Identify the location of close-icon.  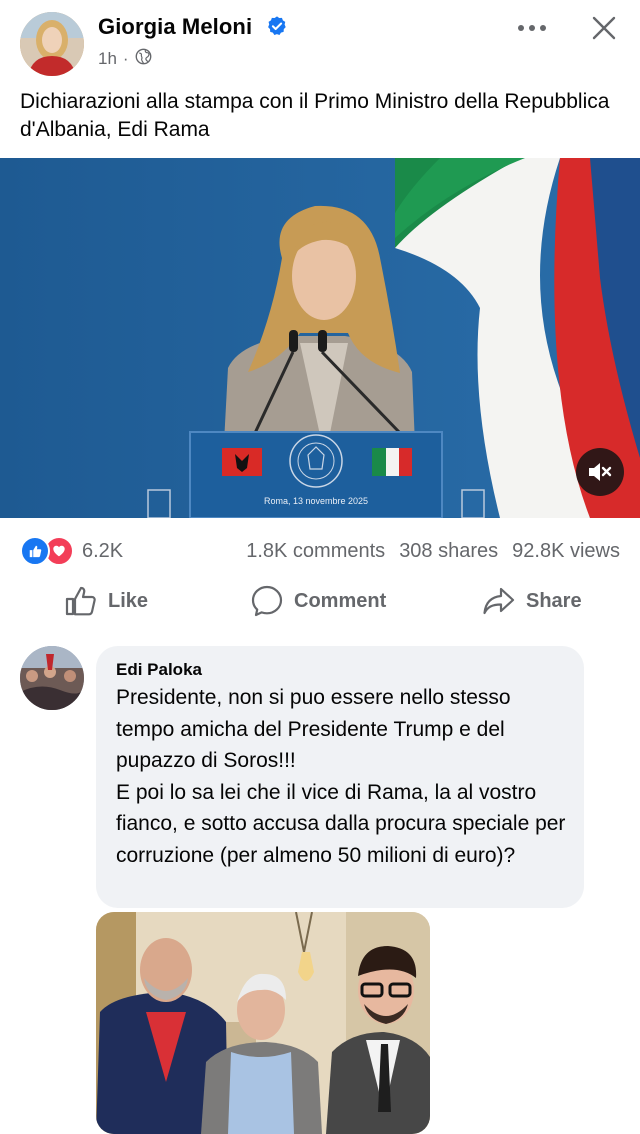
(604, 28).